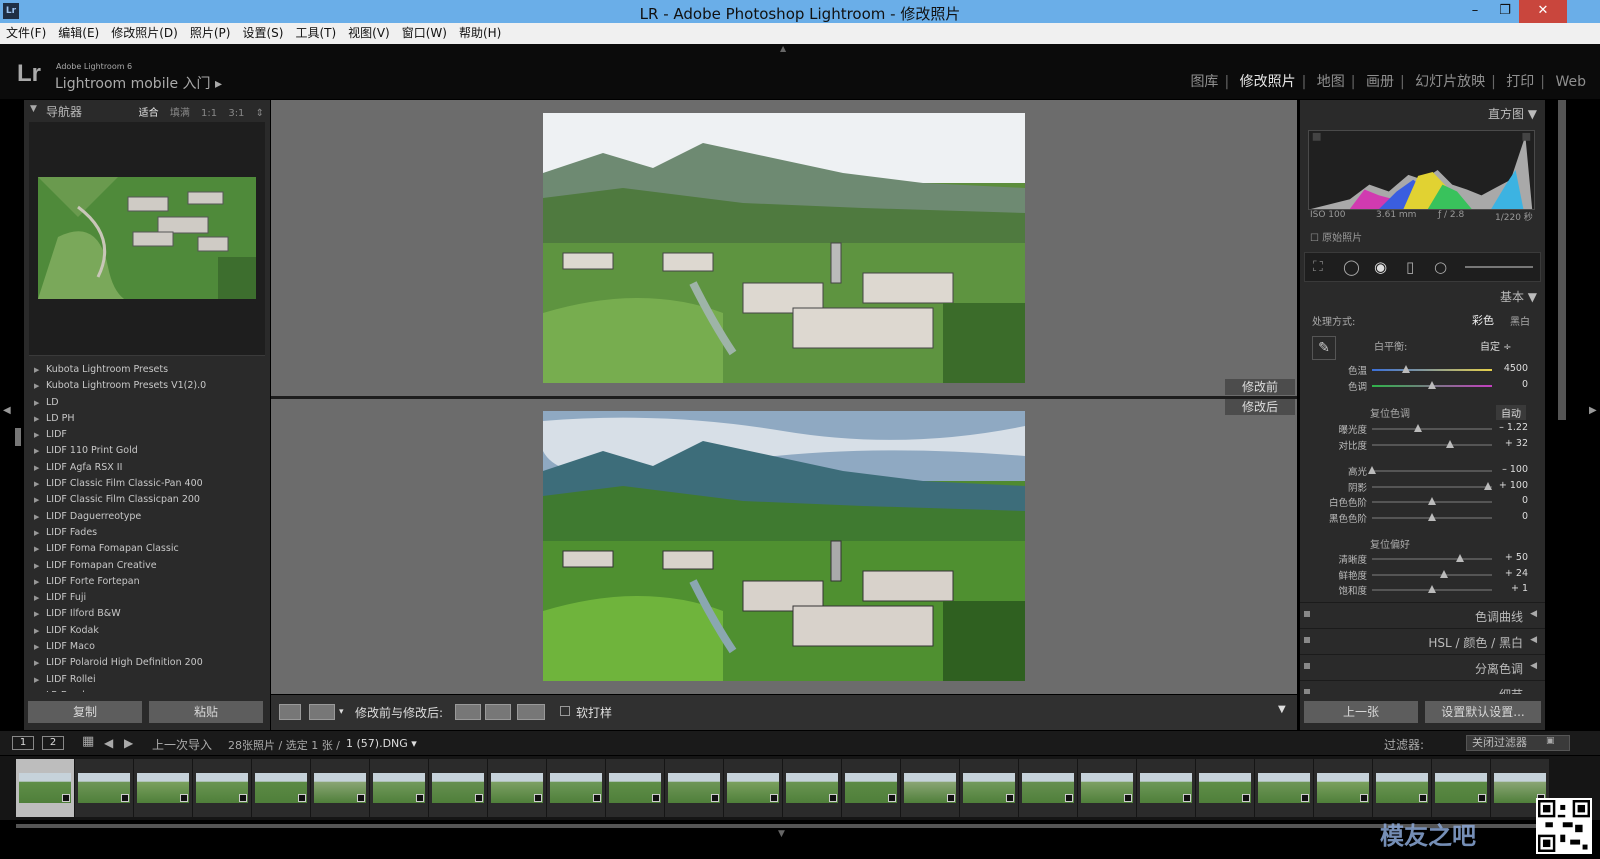 The image size is (1600, 859). Describe the element at coordinates (1562, 260) in the screenshot. I see `right-scrollbar` at that location.